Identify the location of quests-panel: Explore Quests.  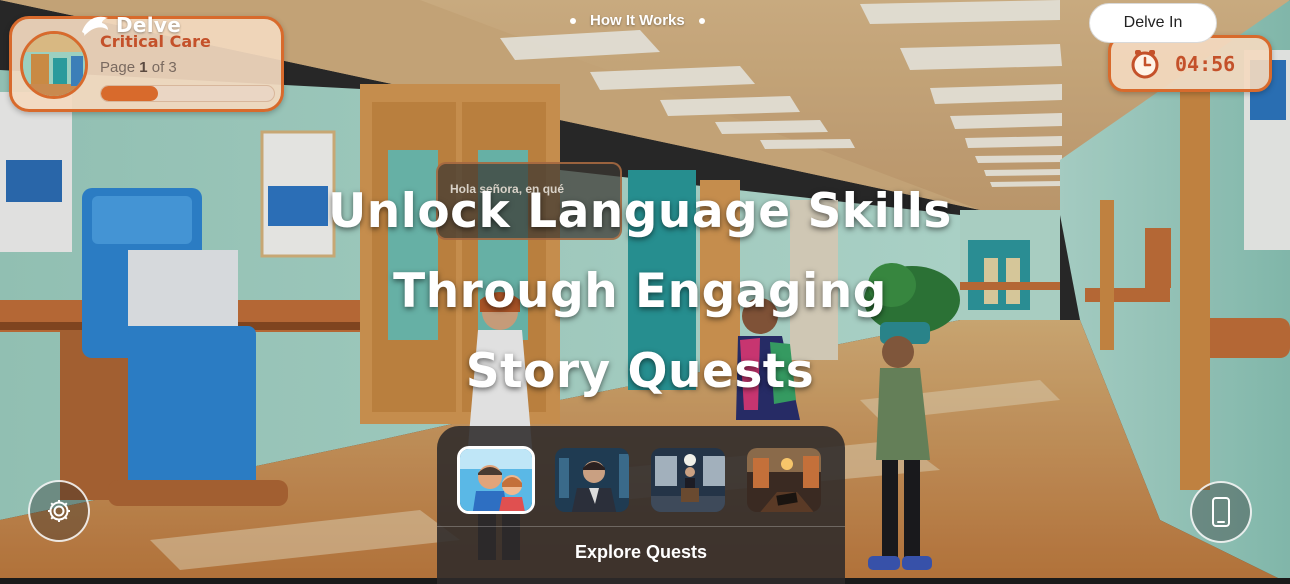
(641, 505).